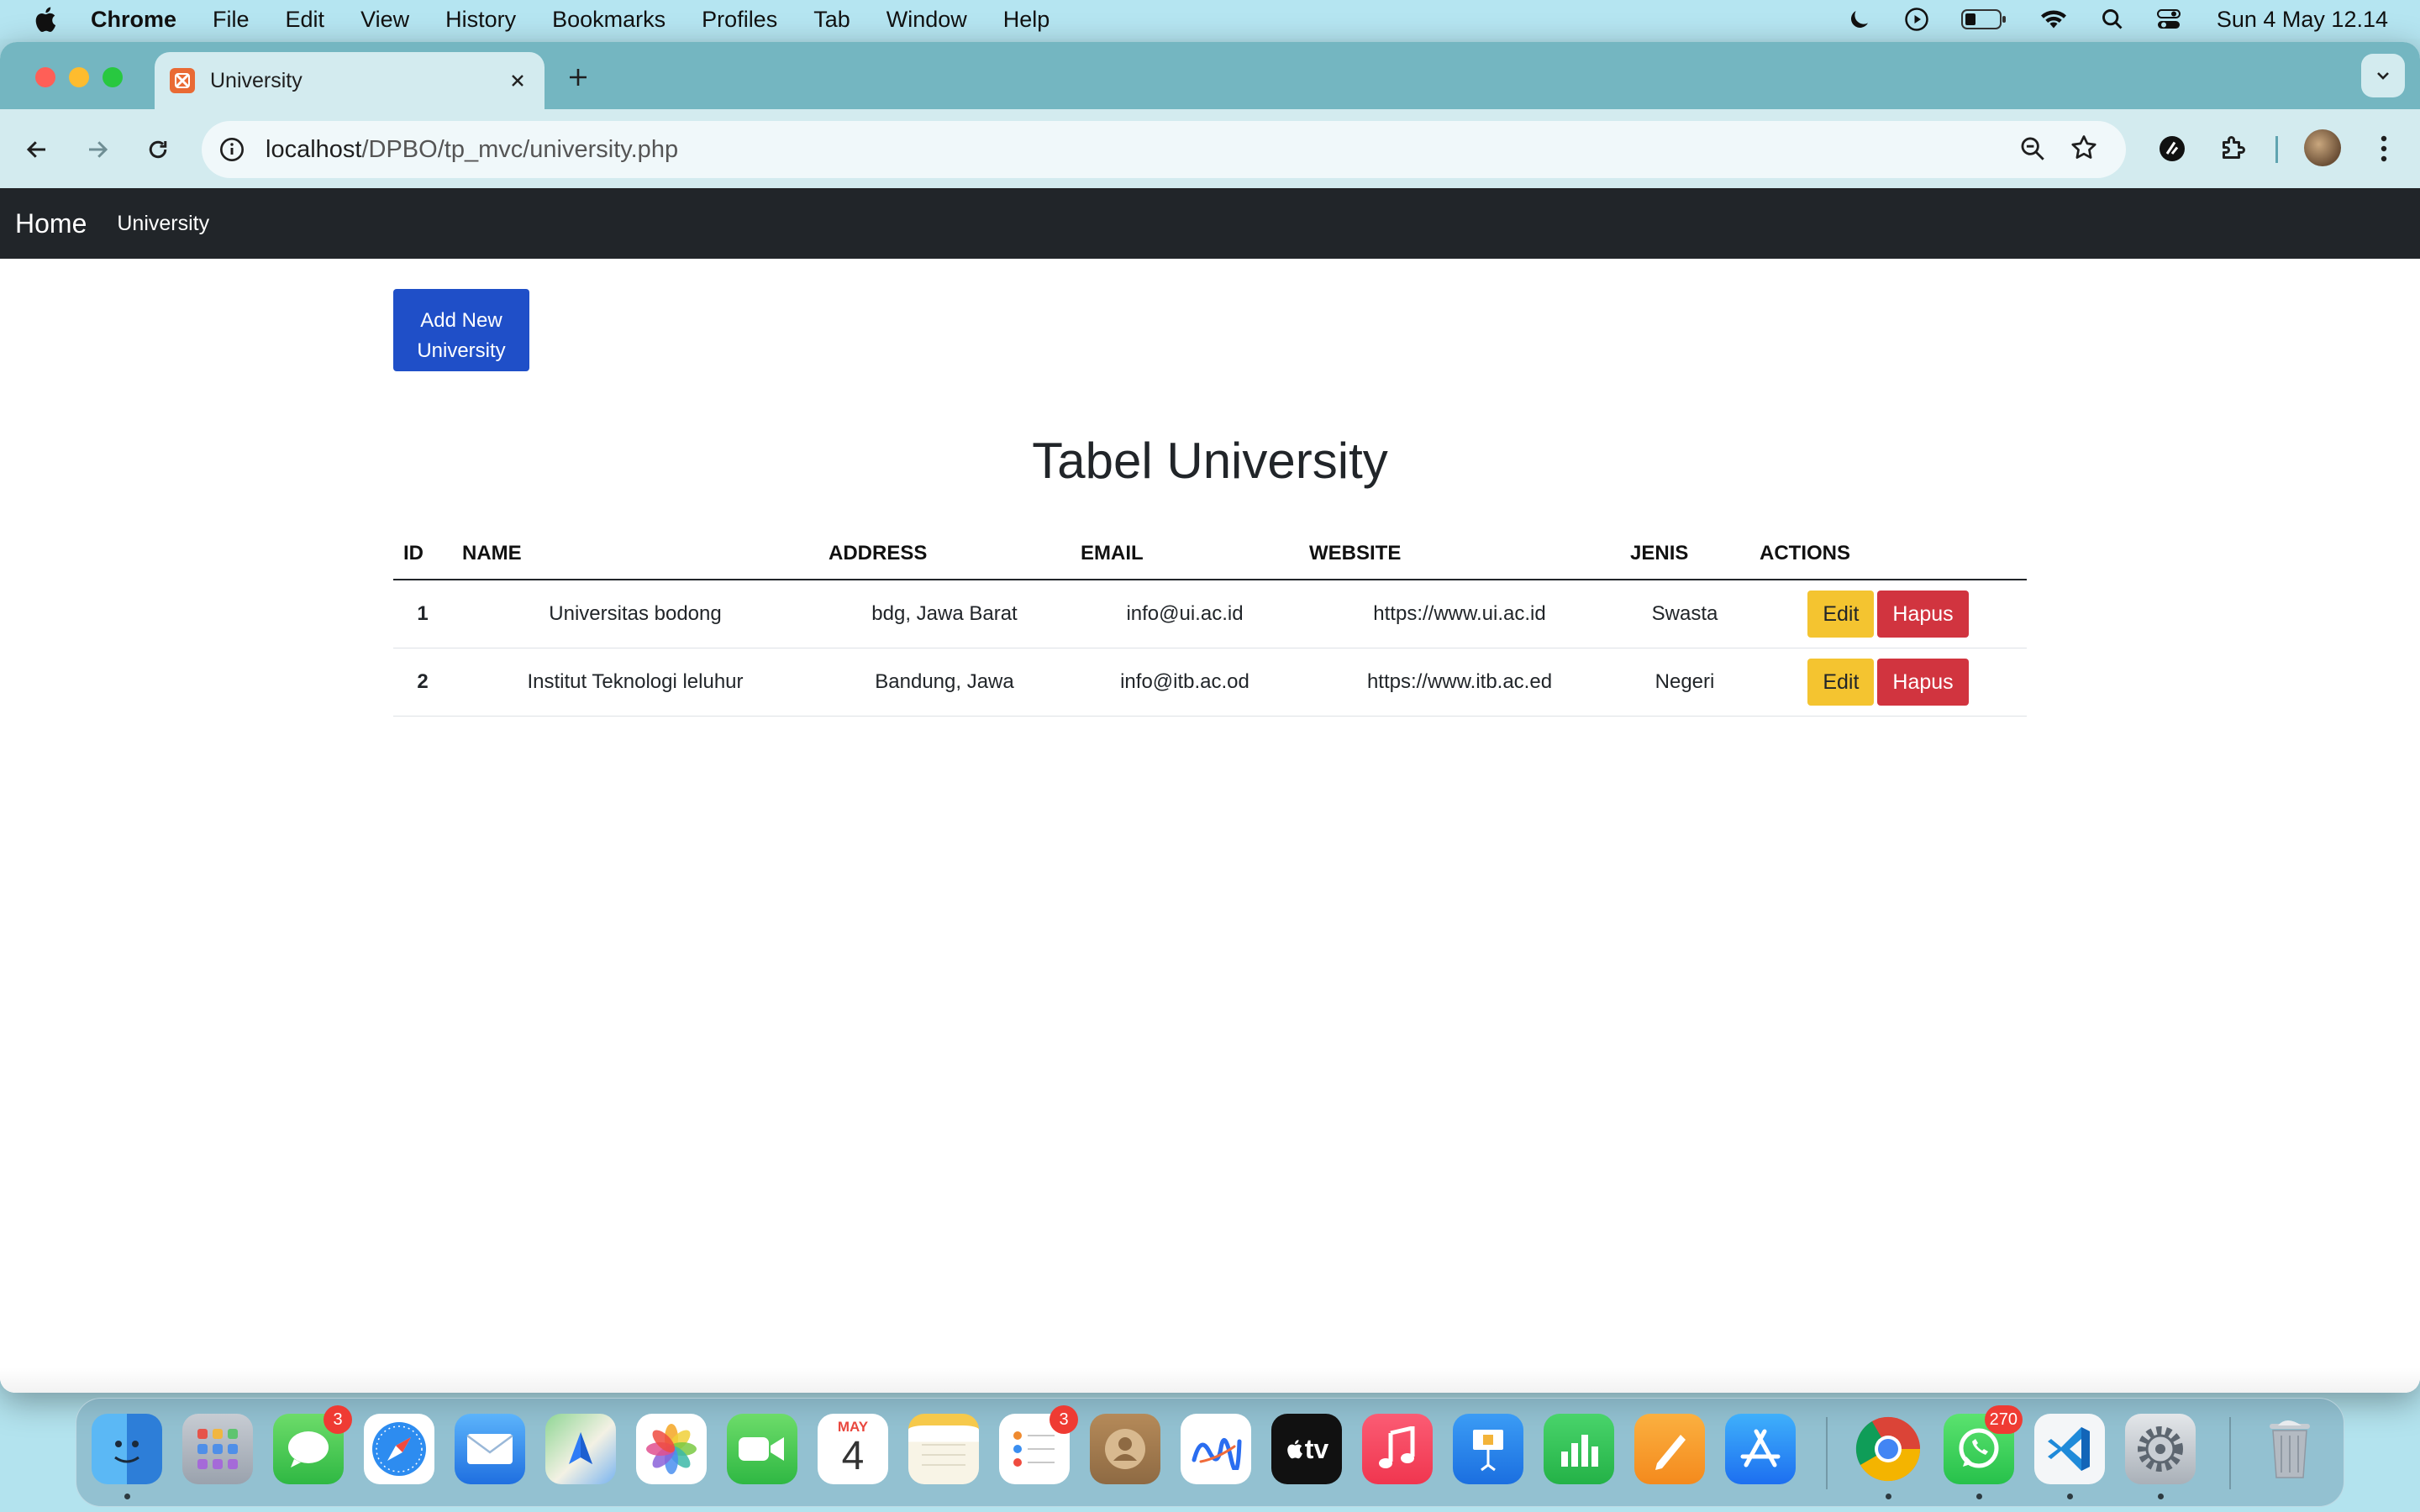 The height and width of the screenshot is (1512, 2420). What do you see at coordinates (232, 20) in the screenshot?
I see `menu-file: File` at bounding box center [232, 20].